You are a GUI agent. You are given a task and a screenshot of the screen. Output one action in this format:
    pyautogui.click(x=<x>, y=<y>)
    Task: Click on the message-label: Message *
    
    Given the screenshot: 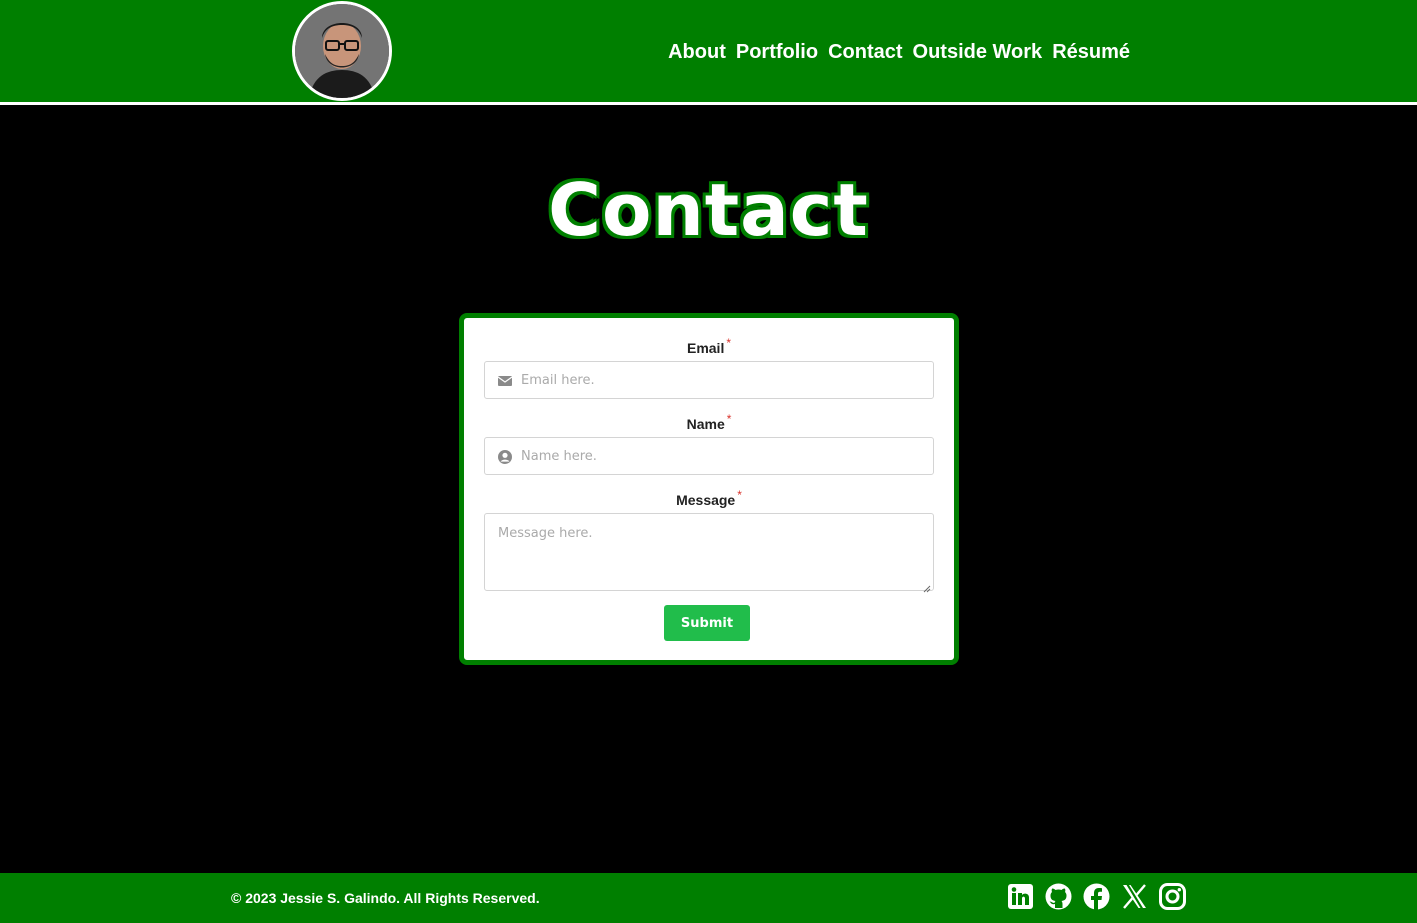 What is the action you would take?
    pyautogui.click(x=709, y=498)
    